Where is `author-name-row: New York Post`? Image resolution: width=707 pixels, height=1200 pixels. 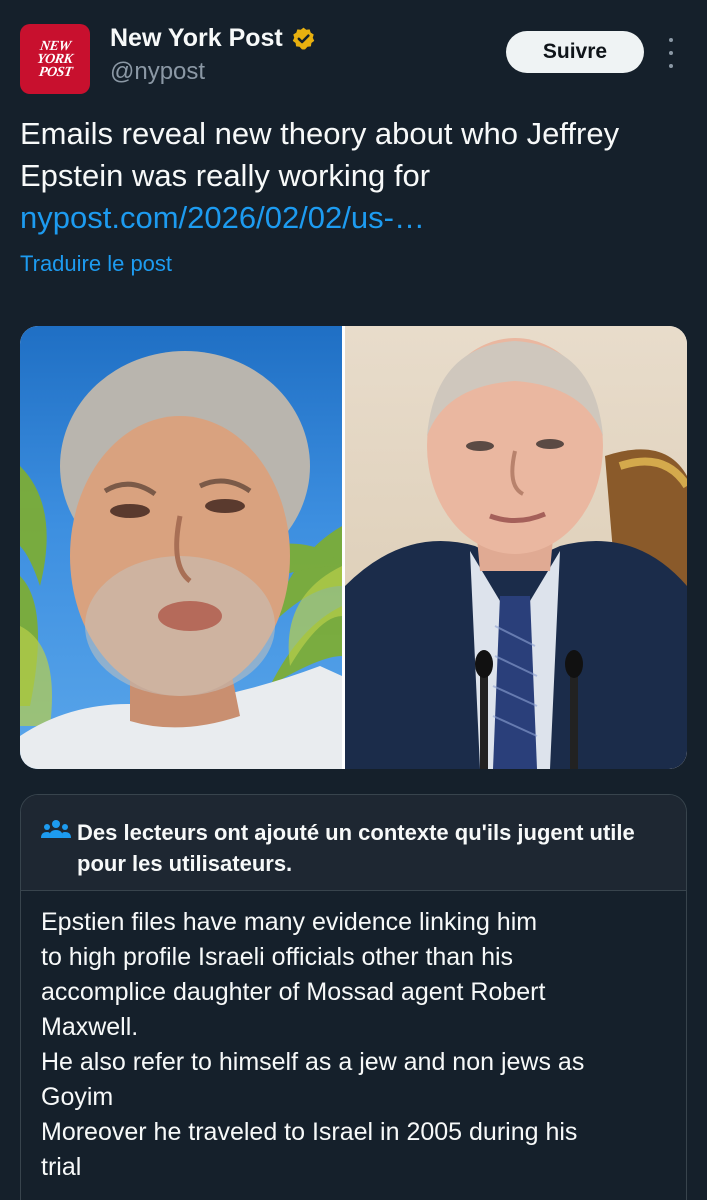
author-name-row: New York Post is located at coordinates (213, 38).